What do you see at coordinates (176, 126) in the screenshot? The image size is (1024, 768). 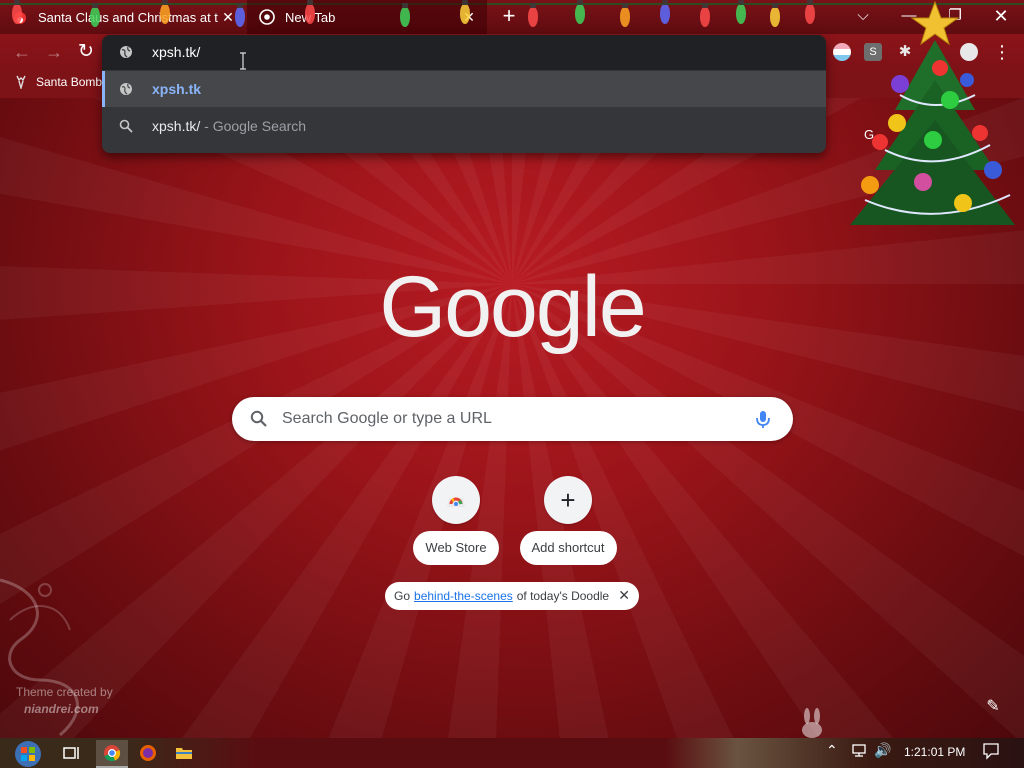 I see `suggestion-query: xpsh.tk/` at bounding box center [176, 126].